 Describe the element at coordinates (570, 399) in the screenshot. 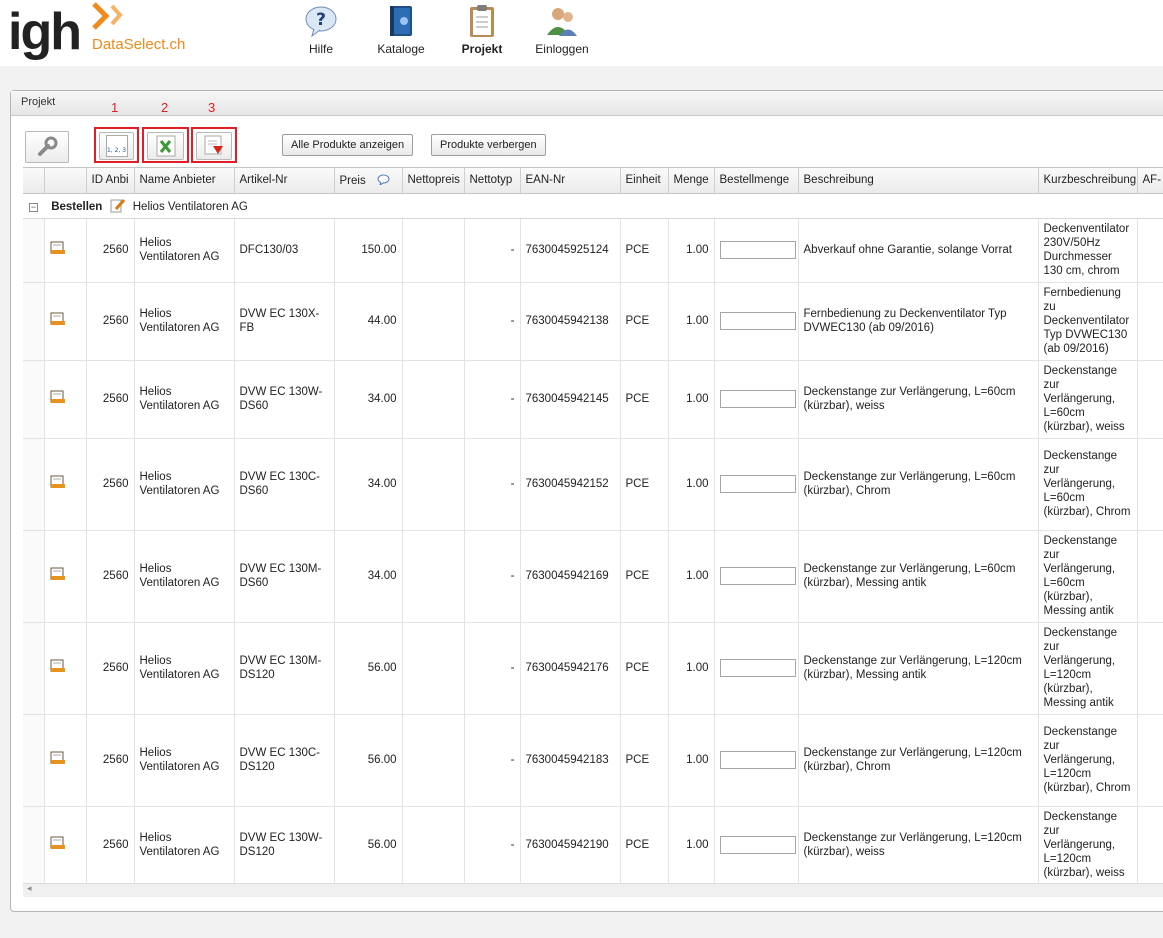

I see `cell-ean: 7630045942145` at that location.